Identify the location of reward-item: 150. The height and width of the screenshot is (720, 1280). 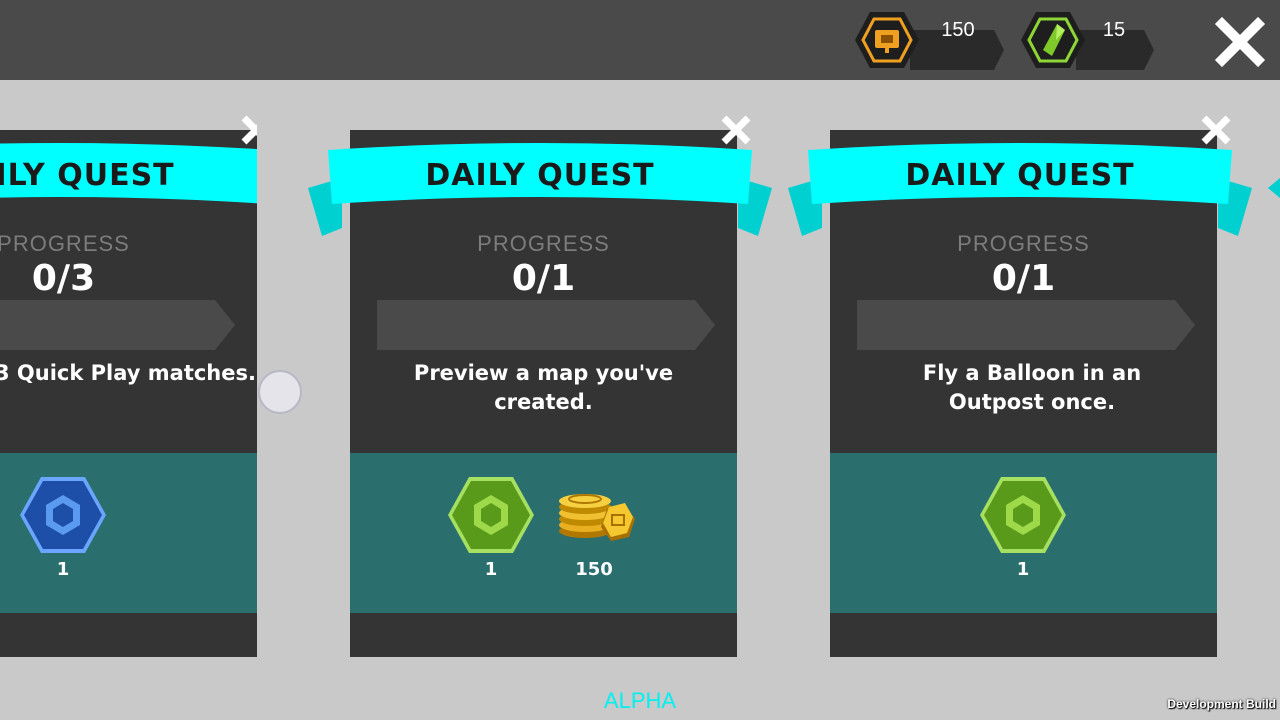
(594, 527).